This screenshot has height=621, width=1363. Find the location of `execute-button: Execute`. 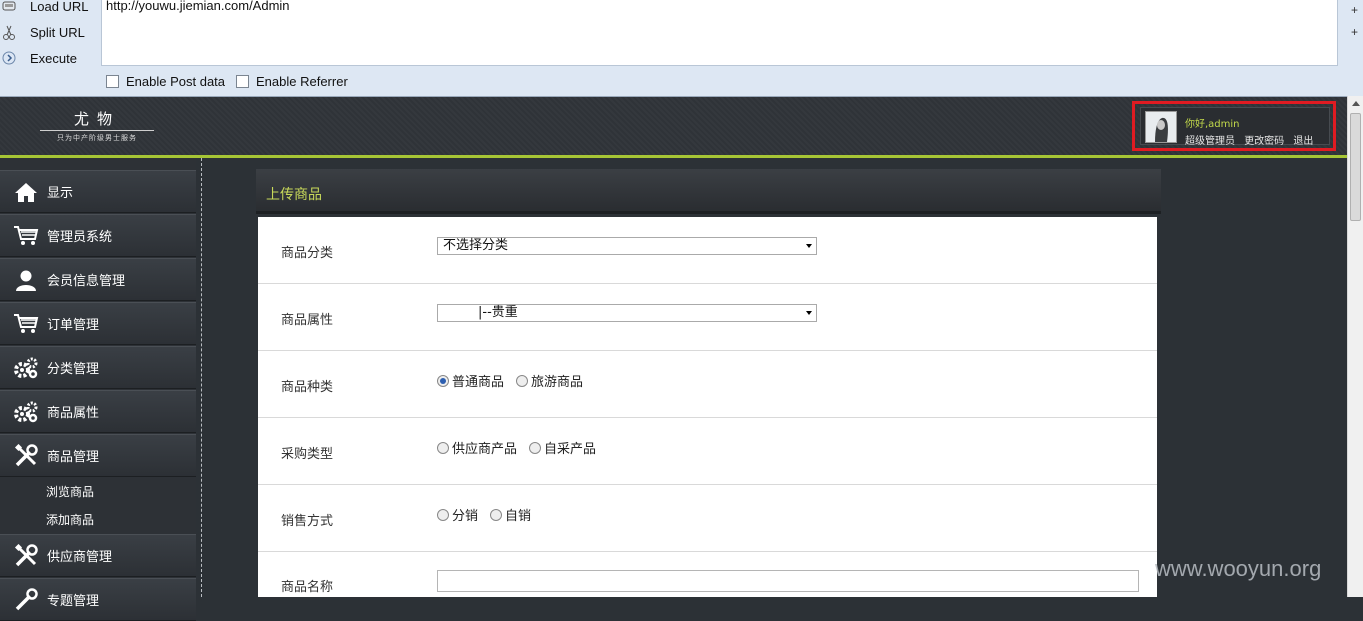

execute-button: Execute is located at coordinates (50, 58).